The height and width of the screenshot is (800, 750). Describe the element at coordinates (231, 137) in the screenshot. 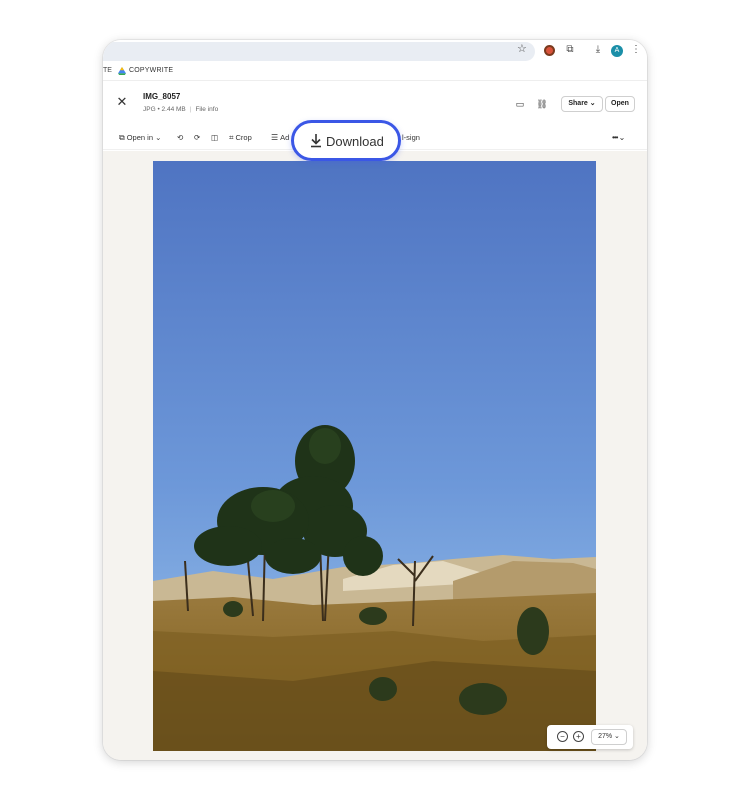

I see `crop-icon: ⌗` at that location.